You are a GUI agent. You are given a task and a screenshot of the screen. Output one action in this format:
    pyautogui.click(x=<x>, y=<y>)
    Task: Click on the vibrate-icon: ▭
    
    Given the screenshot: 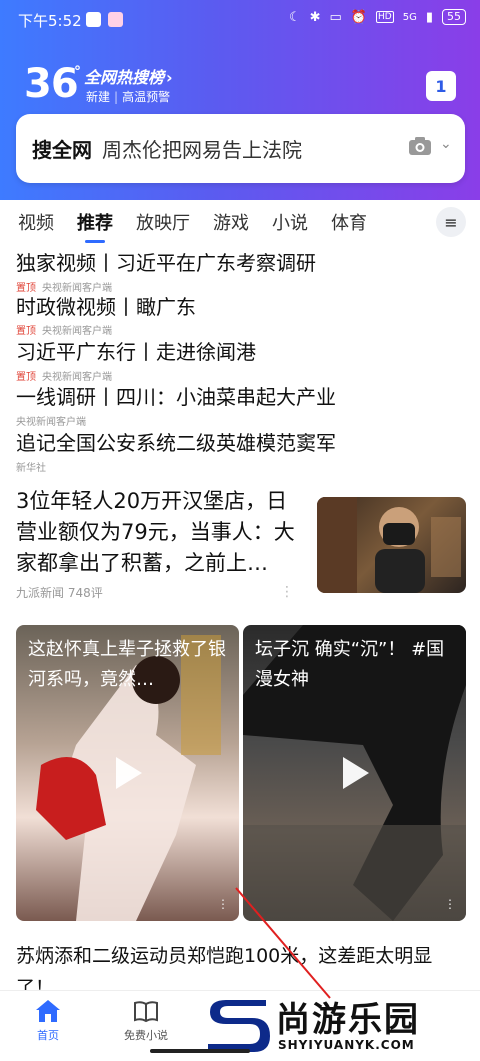 What is the action you would take?
    pyautogui.click(x=335, y=17)
    